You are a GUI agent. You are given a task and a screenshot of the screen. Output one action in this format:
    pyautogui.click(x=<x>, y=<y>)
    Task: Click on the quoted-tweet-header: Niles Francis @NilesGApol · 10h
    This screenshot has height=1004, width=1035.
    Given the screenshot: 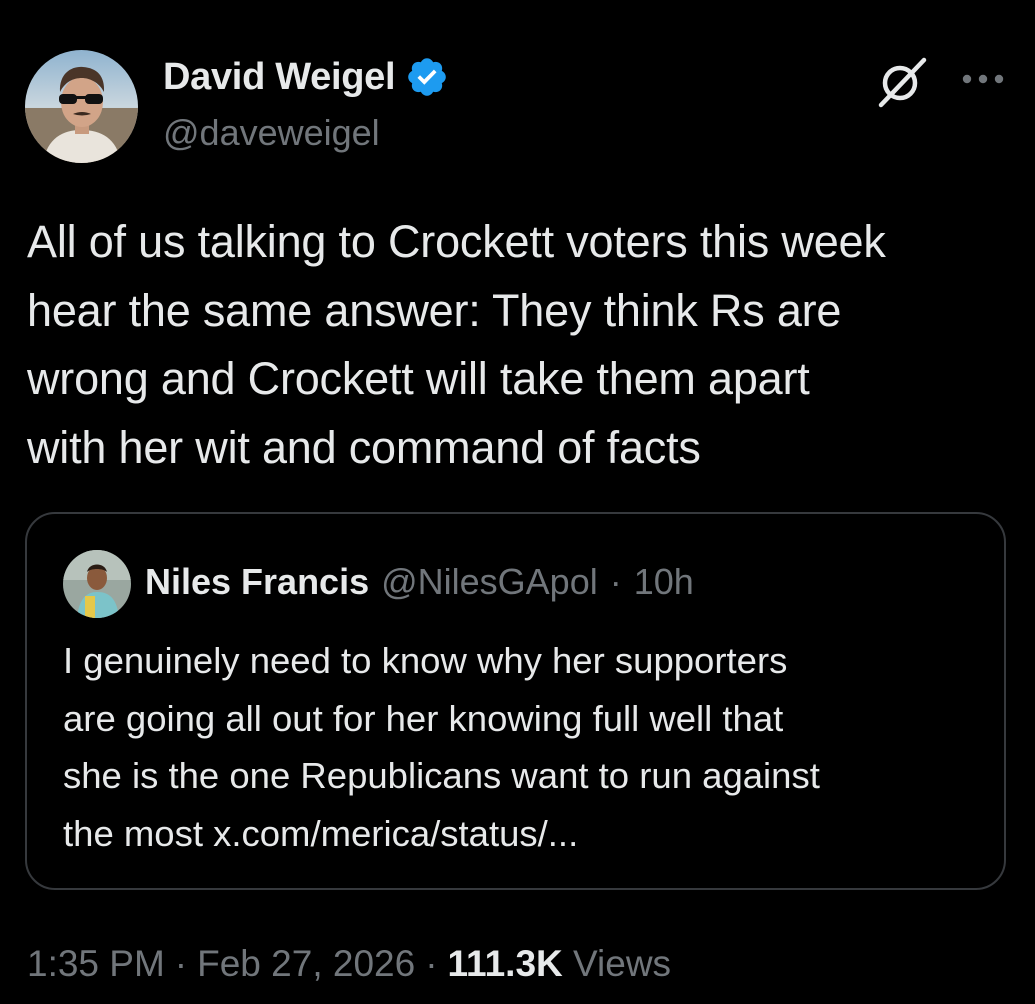 What is the action you would take?
    pyautogui.click(x=419, y=582)
    